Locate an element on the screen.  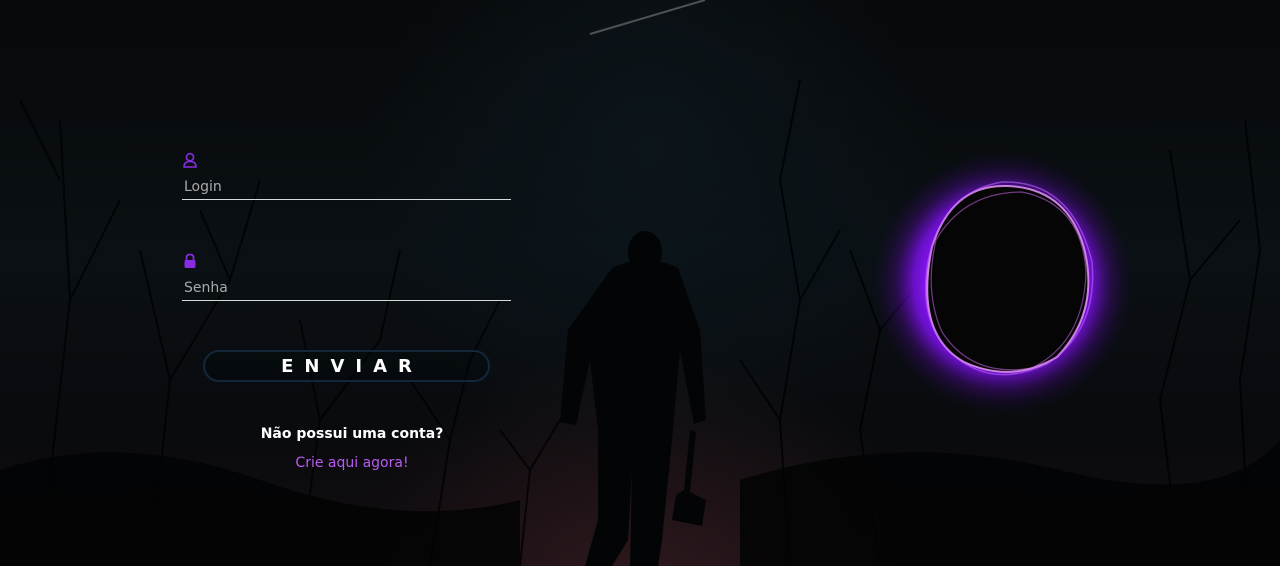
glowing-ring-decoration is located at coordinates (1003, 283).